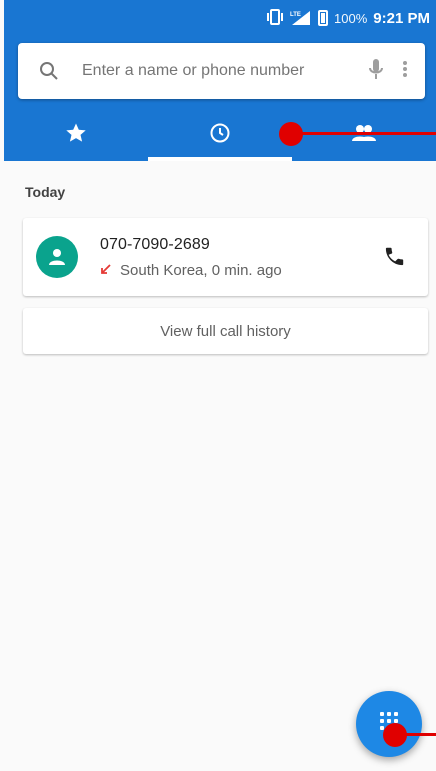 This screenshot has width=436, height=771. What do you see at coordinates (275, 18) in the screenshot?
I see `vibrate-icon` at bounding box center [275, 18].